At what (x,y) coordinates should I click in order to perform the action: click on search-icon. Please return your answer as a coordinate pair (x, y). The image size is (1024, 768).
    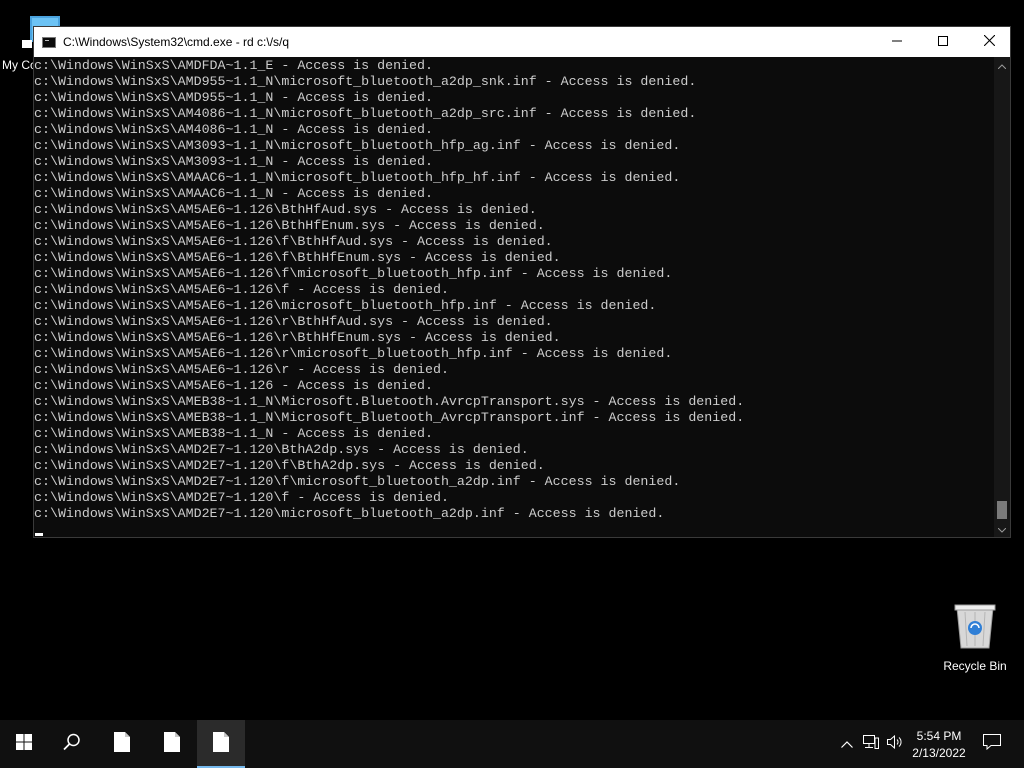
    Looking at the image, I should click on (72, 744).